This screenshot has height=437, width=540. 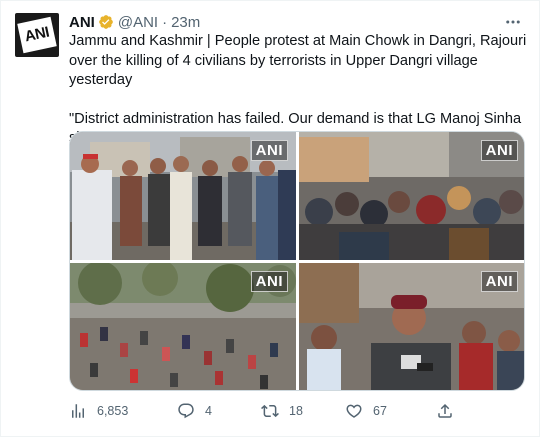 I want to click on reply-icon, so click(x=186, y=411).